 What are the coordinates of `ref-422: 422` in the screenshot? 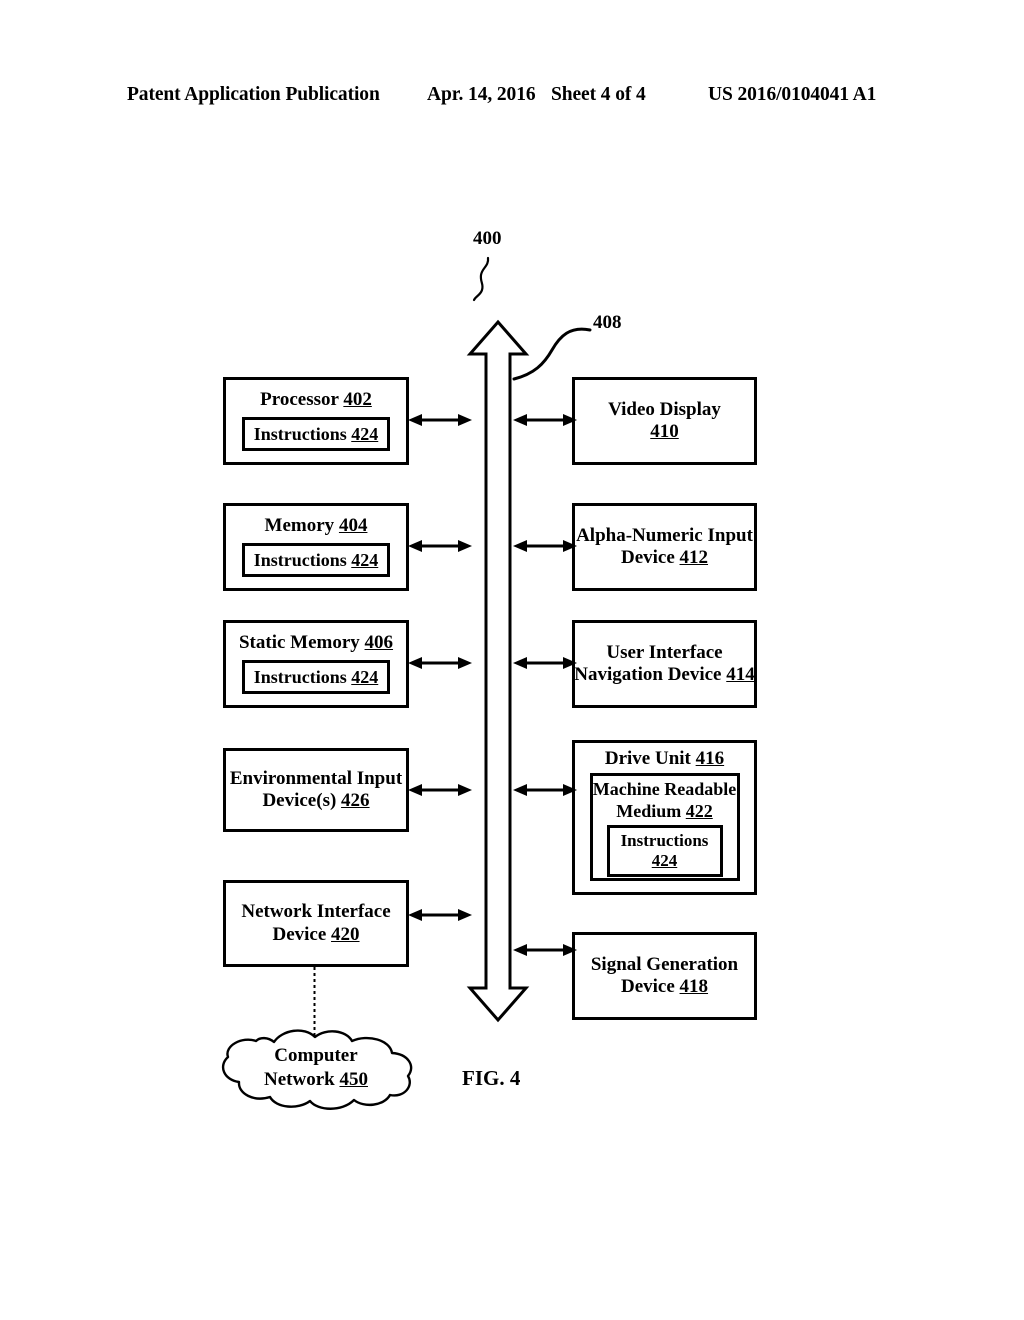 It's located at (699, 810).